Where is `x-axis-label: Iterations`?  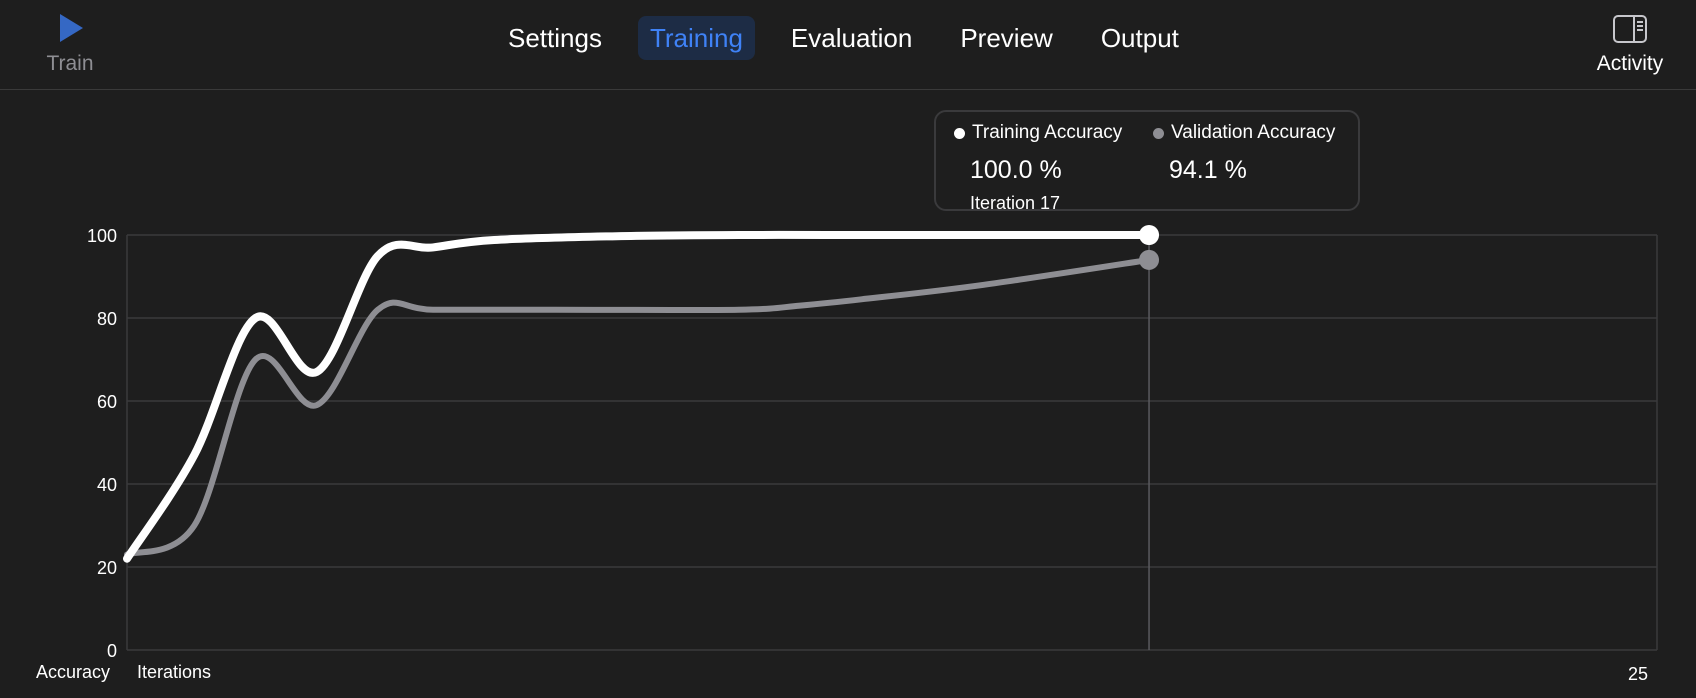
x-axis-label: Iterations is located at coordinates (174, 672).